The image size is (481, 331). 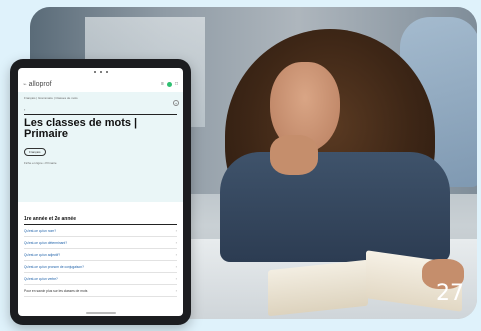 What do you see at coordinates (81, 128) in the screenshot?
I see `page-title: Les classes de mots | Primaire` at bounding box center [81, 128].